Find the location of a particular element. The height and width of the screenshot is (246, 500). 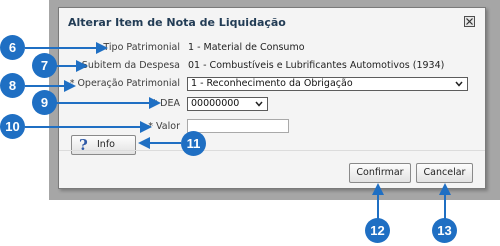

annotation-badge-9: 9 is located at coordinates (44, 102).